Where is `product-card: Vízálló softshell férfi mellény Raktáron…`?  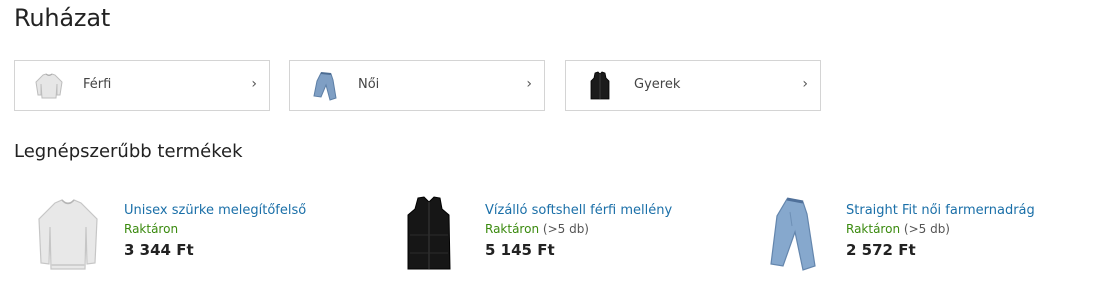 product-card: Vízálló softshell férfi mellény Raktáron… is located at coordinates (559, 235).